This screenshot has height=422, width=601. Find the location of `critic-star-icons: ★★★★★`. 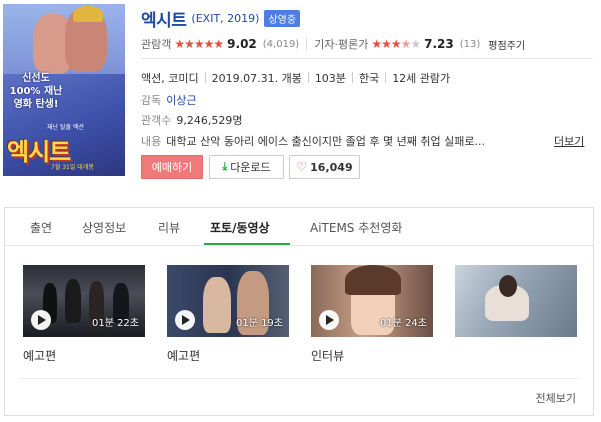

critic-star-icons: ★★★★★ is located at coordinates (396, 44).